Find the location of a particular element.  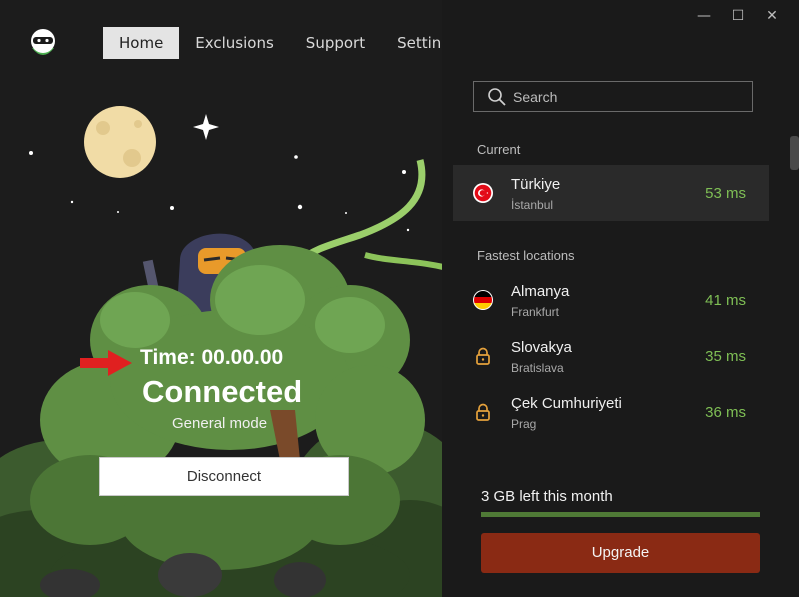

tab-exclusions: Exclusions is located at coordinates (234, 43).